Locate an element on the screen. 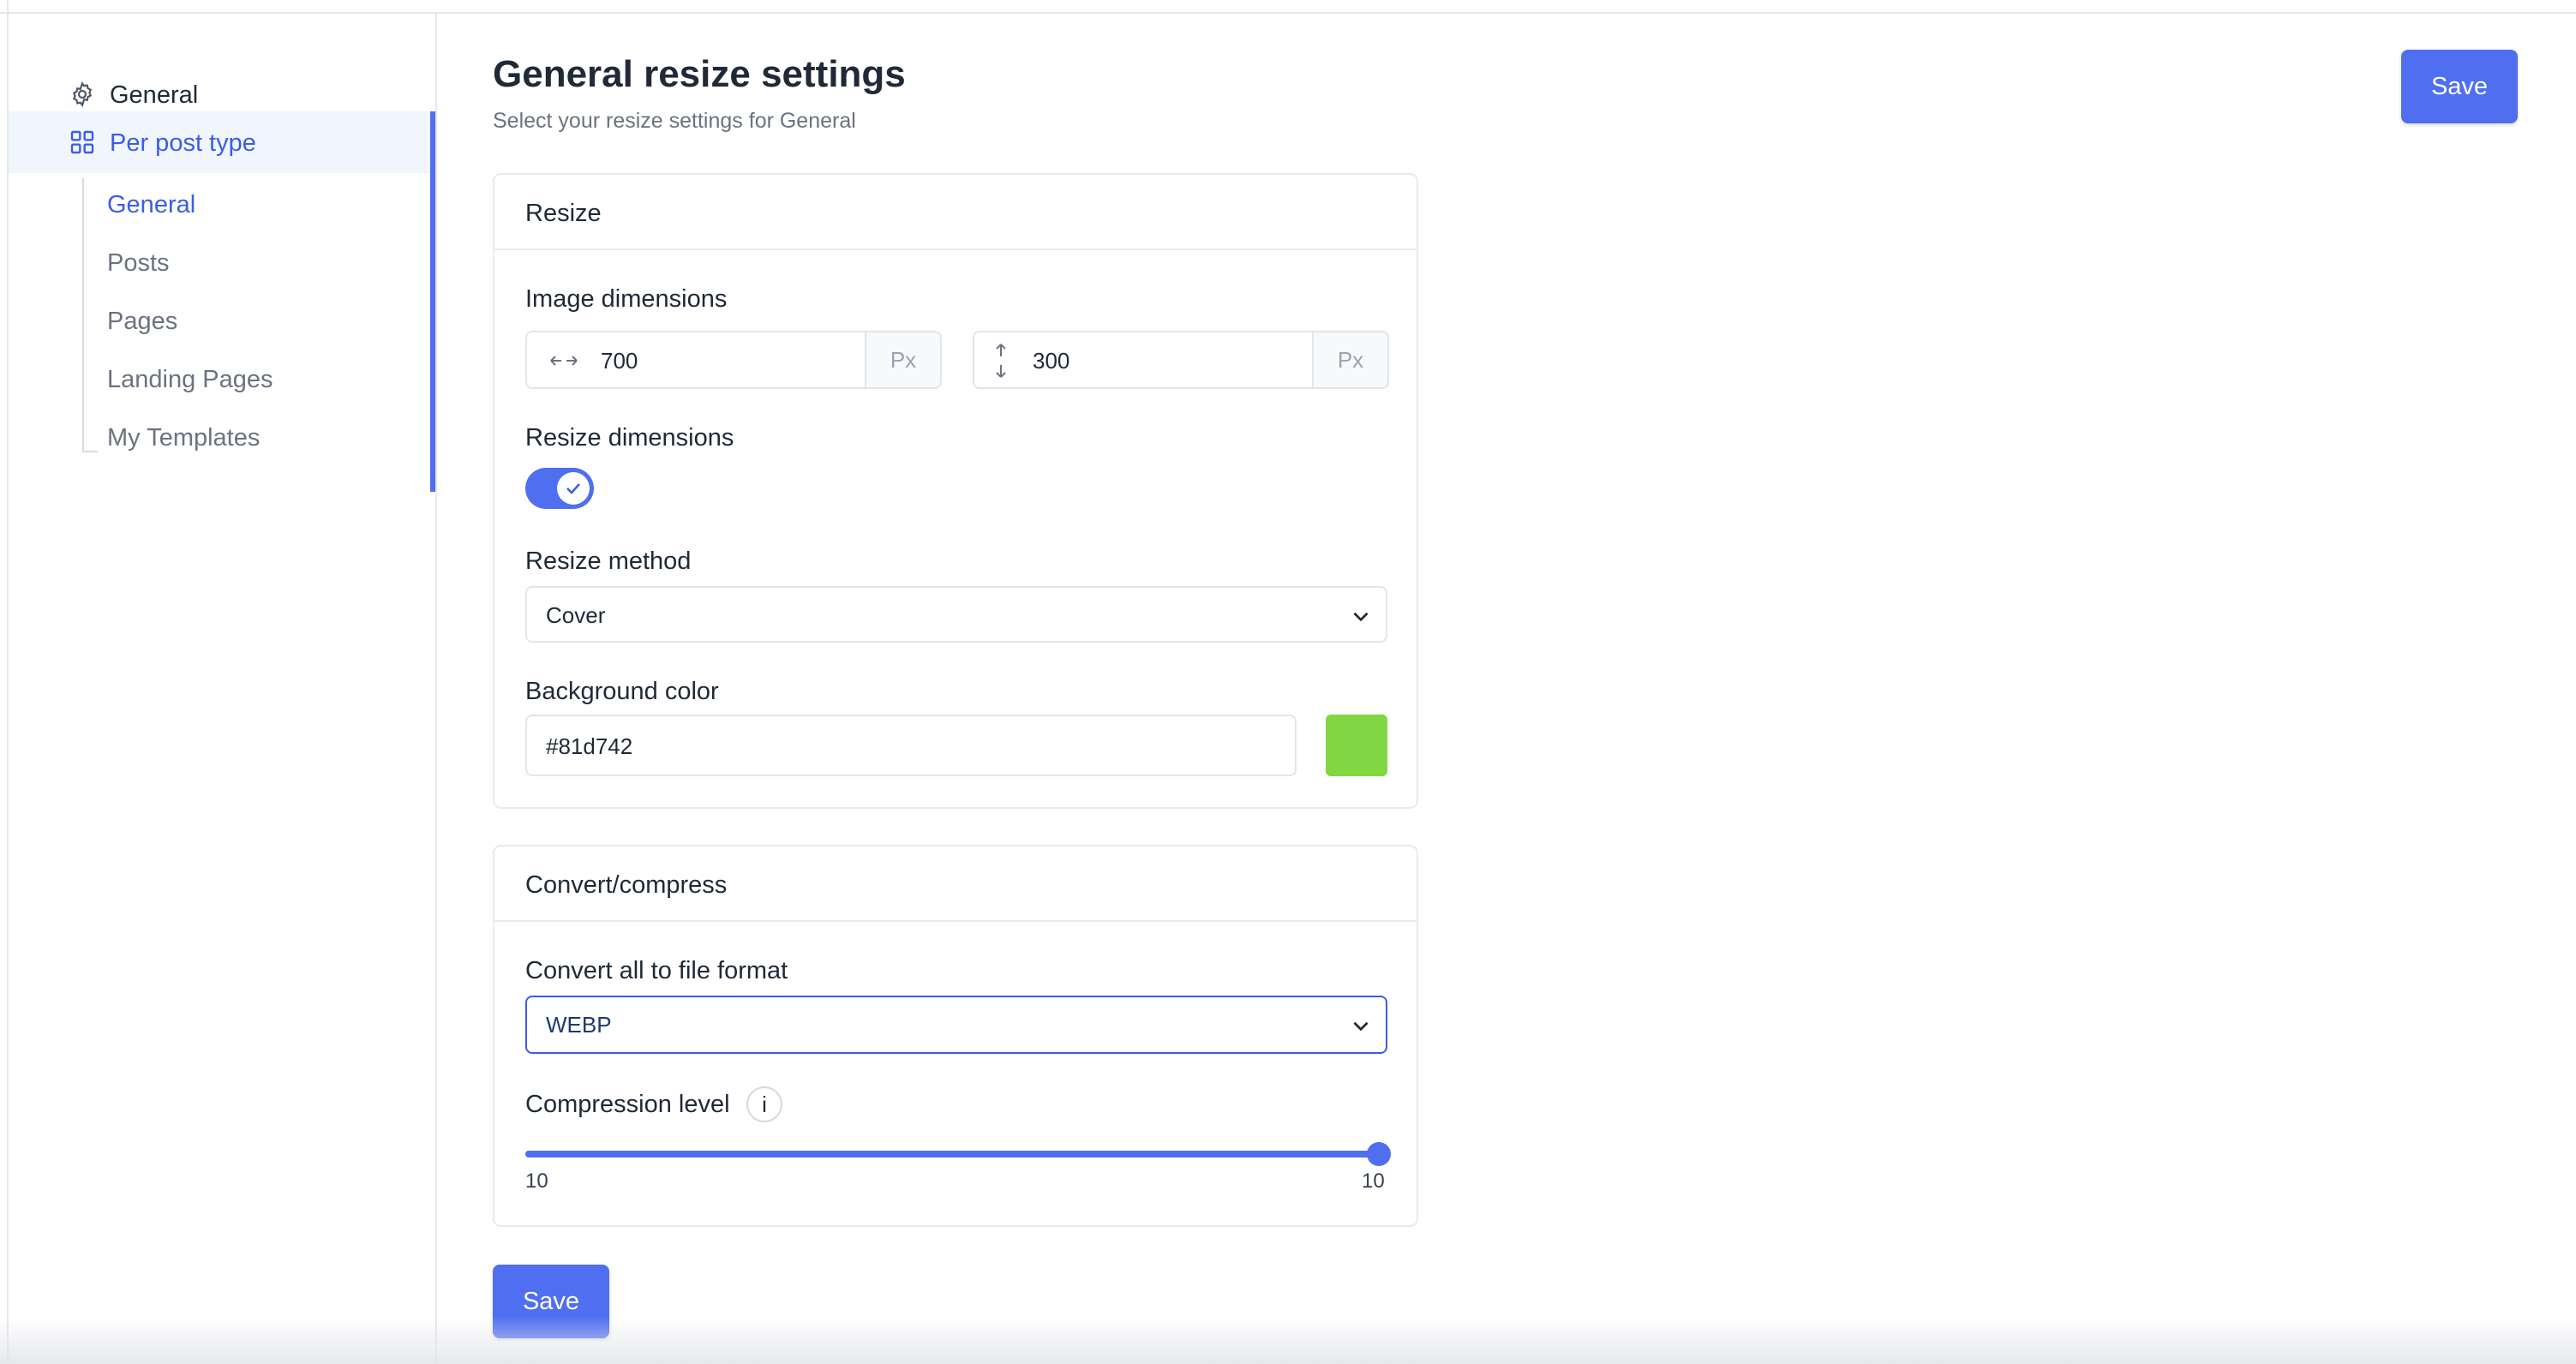 The width and height of the screenshot is (2576, 1364). top-border is located at coordinates (1288, 7).